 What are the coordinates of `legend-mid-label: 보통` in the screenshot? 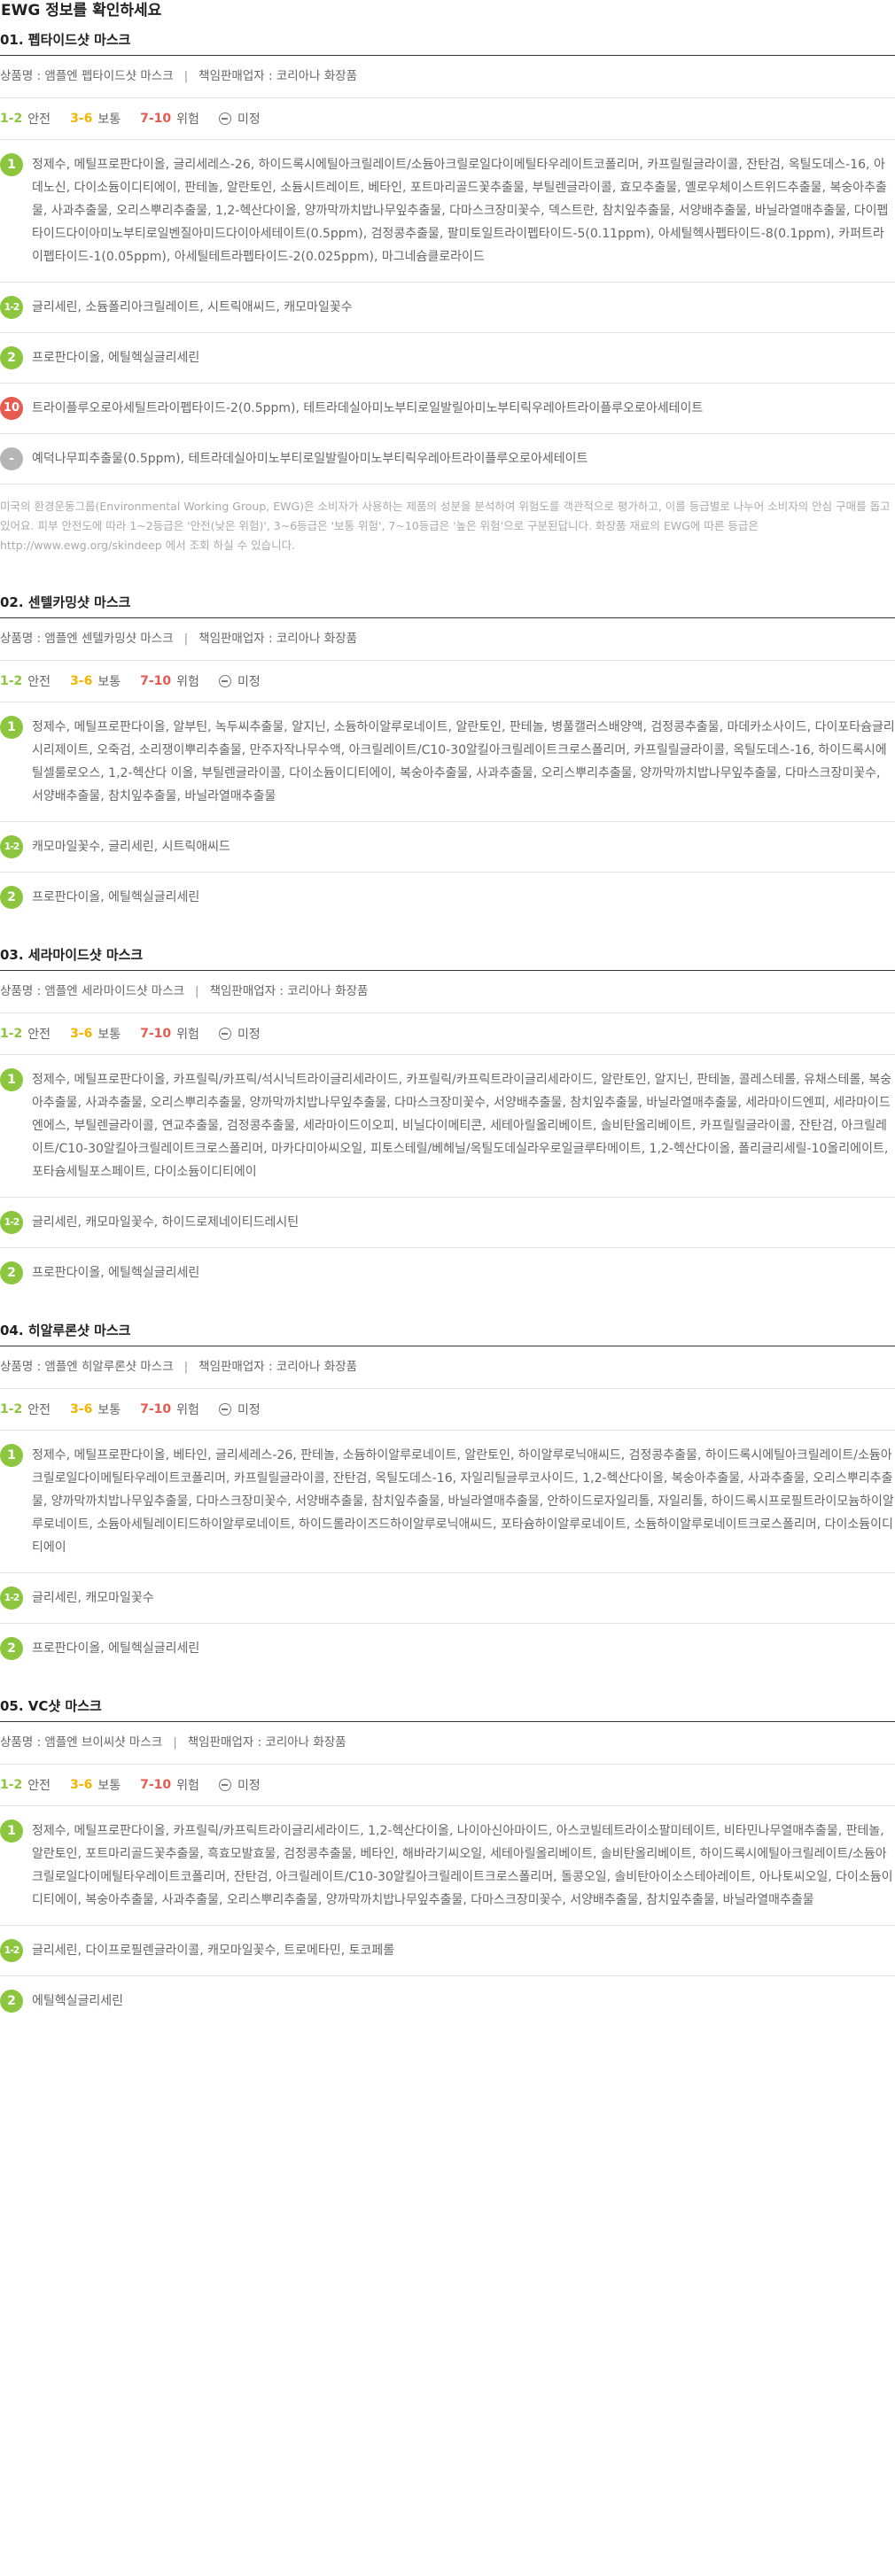 It's located at (109, 120).